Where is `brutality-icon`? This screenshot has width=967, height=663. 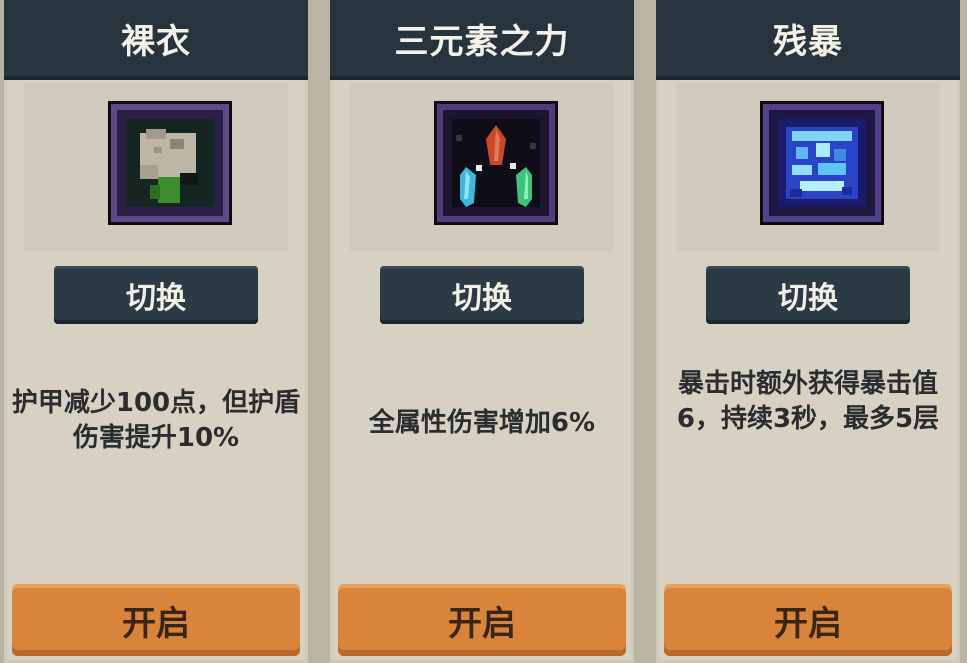
brutality-icon is located at coordinates (822, 163).